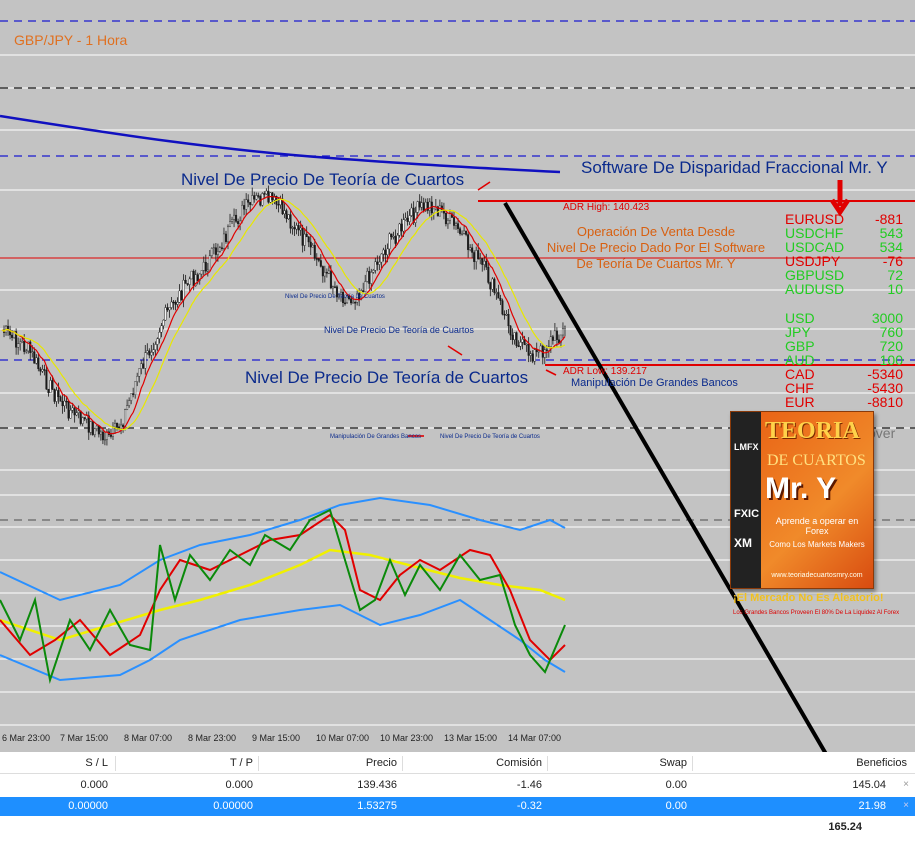 The height and width of the screenshot is (850, 915). I want to click on cell-commission: -1.46, so click(529, 785).